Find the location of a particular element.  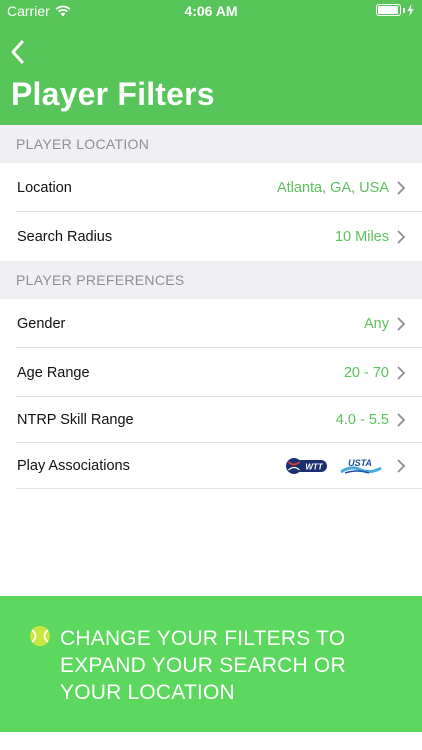

search-radius-label: Search Radius is located at coordinates (65, 236).